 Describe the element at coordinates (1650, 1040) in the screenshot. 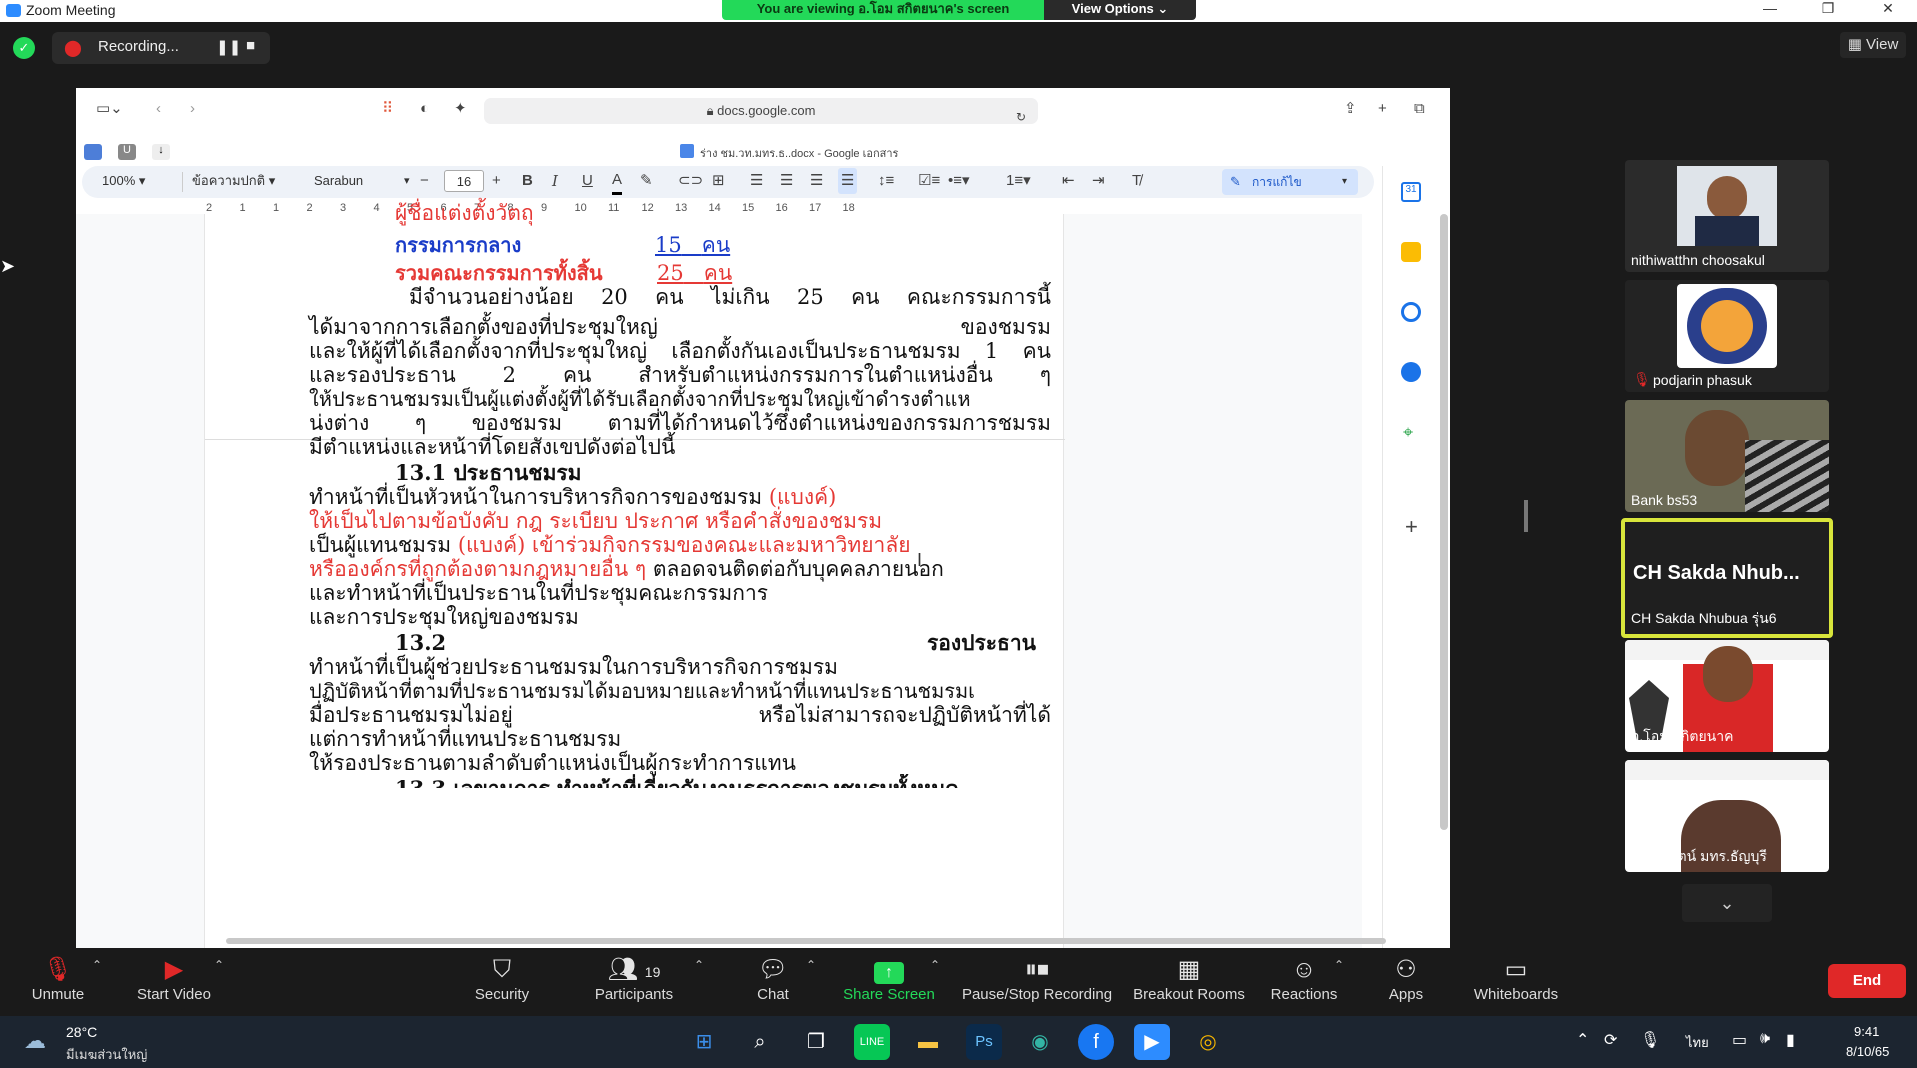

I see `microphone-icon: 🎙︎` at that location.